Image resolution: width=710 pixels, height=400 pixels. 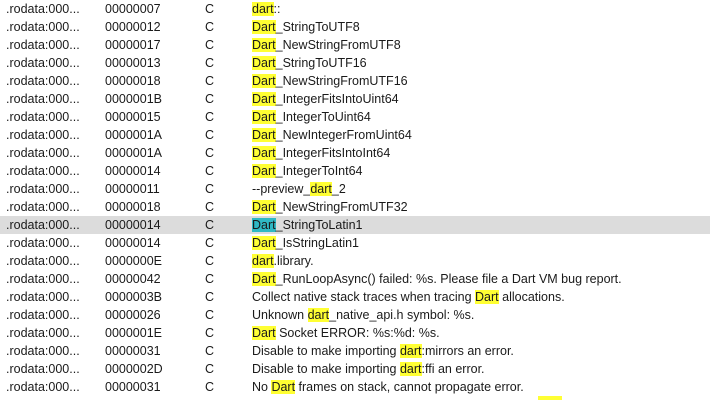 I want to click on string-cell: Dart_IntegerToInt64, so click(x=481, y=171).